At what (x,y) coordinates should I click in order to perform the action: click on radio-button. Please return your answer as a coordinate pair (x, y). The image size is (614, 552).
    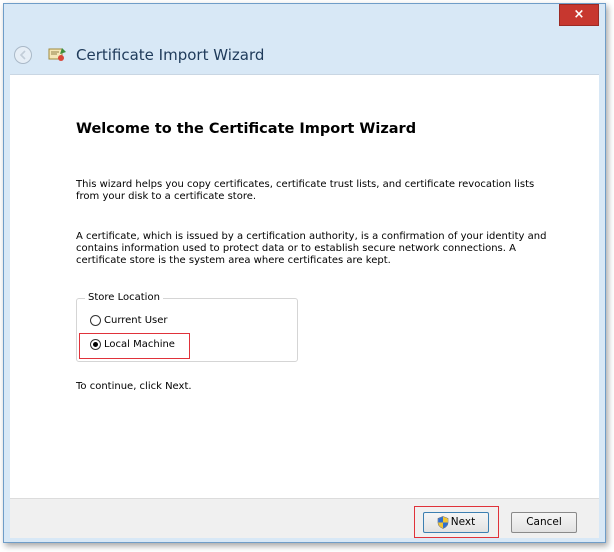
    Looking at the image, I should click on (95, 320).